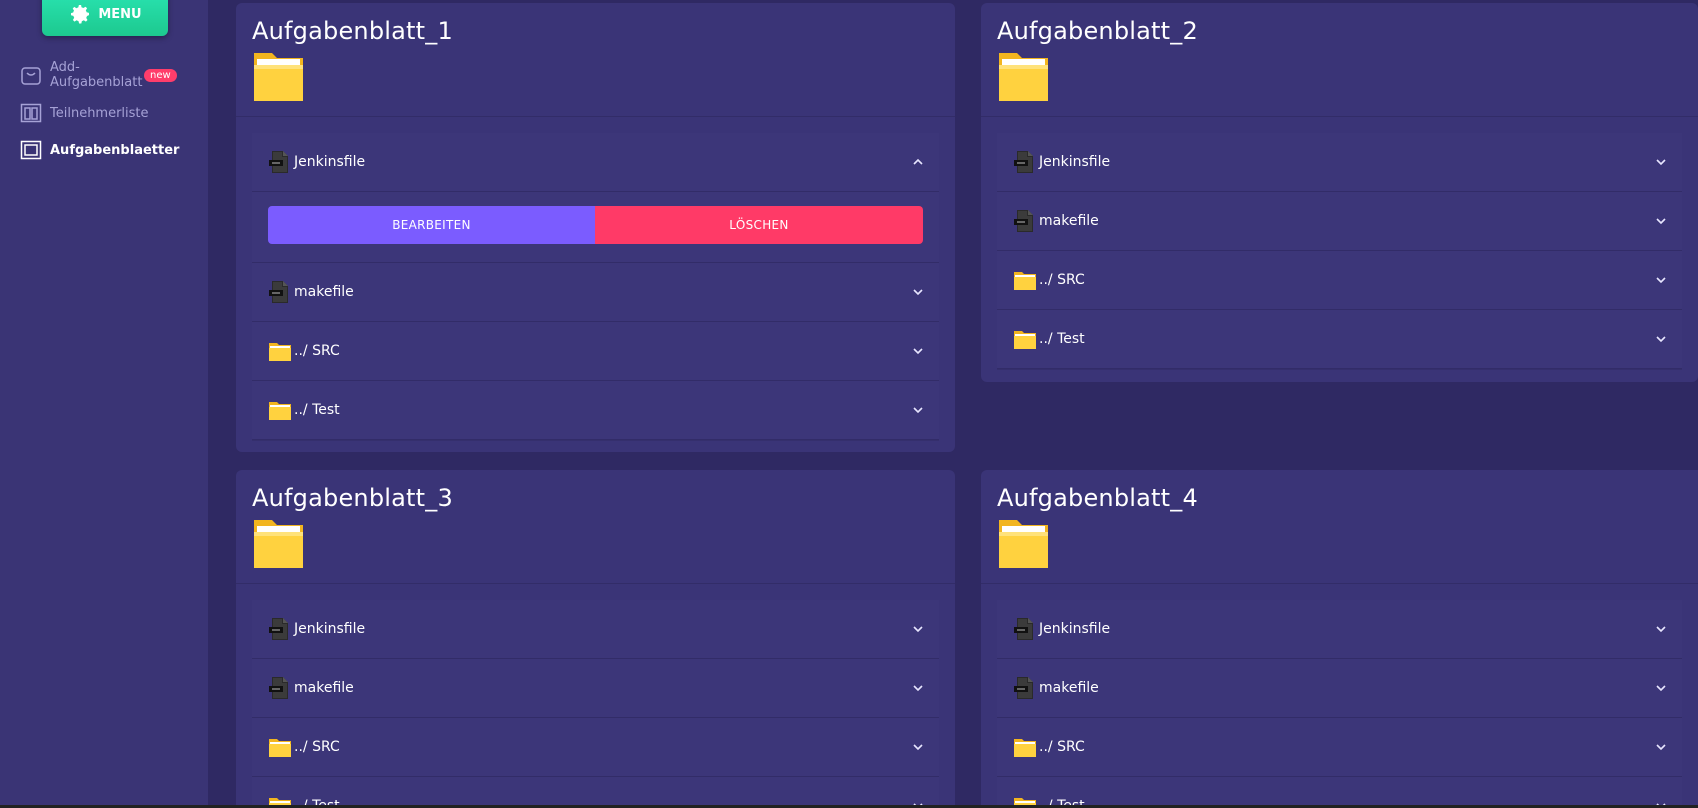 This screenshot has width=1698, height=808. Describe the element at coordinates (595, 527) in the screenshot. I see `card-header: Aufgabenblatt_3` at that location.